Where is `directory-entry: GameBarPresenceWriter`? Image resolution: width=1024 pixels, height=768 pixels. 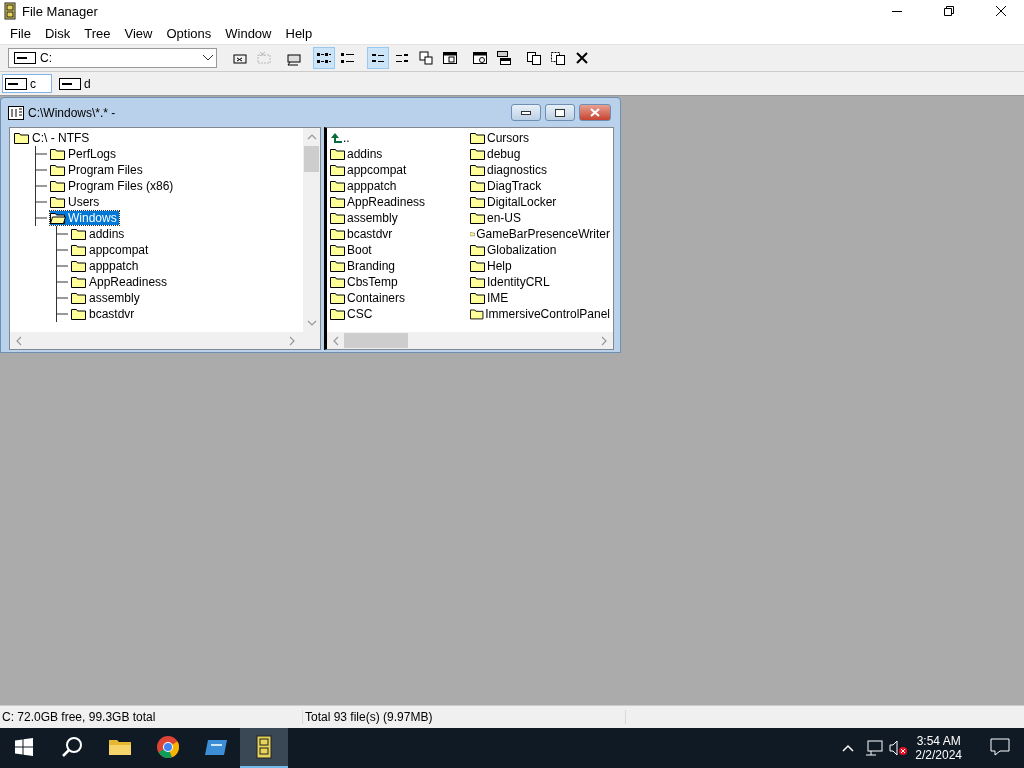 directory-entry: GameBarPresenceWriter is located at coordinates (540, 234).